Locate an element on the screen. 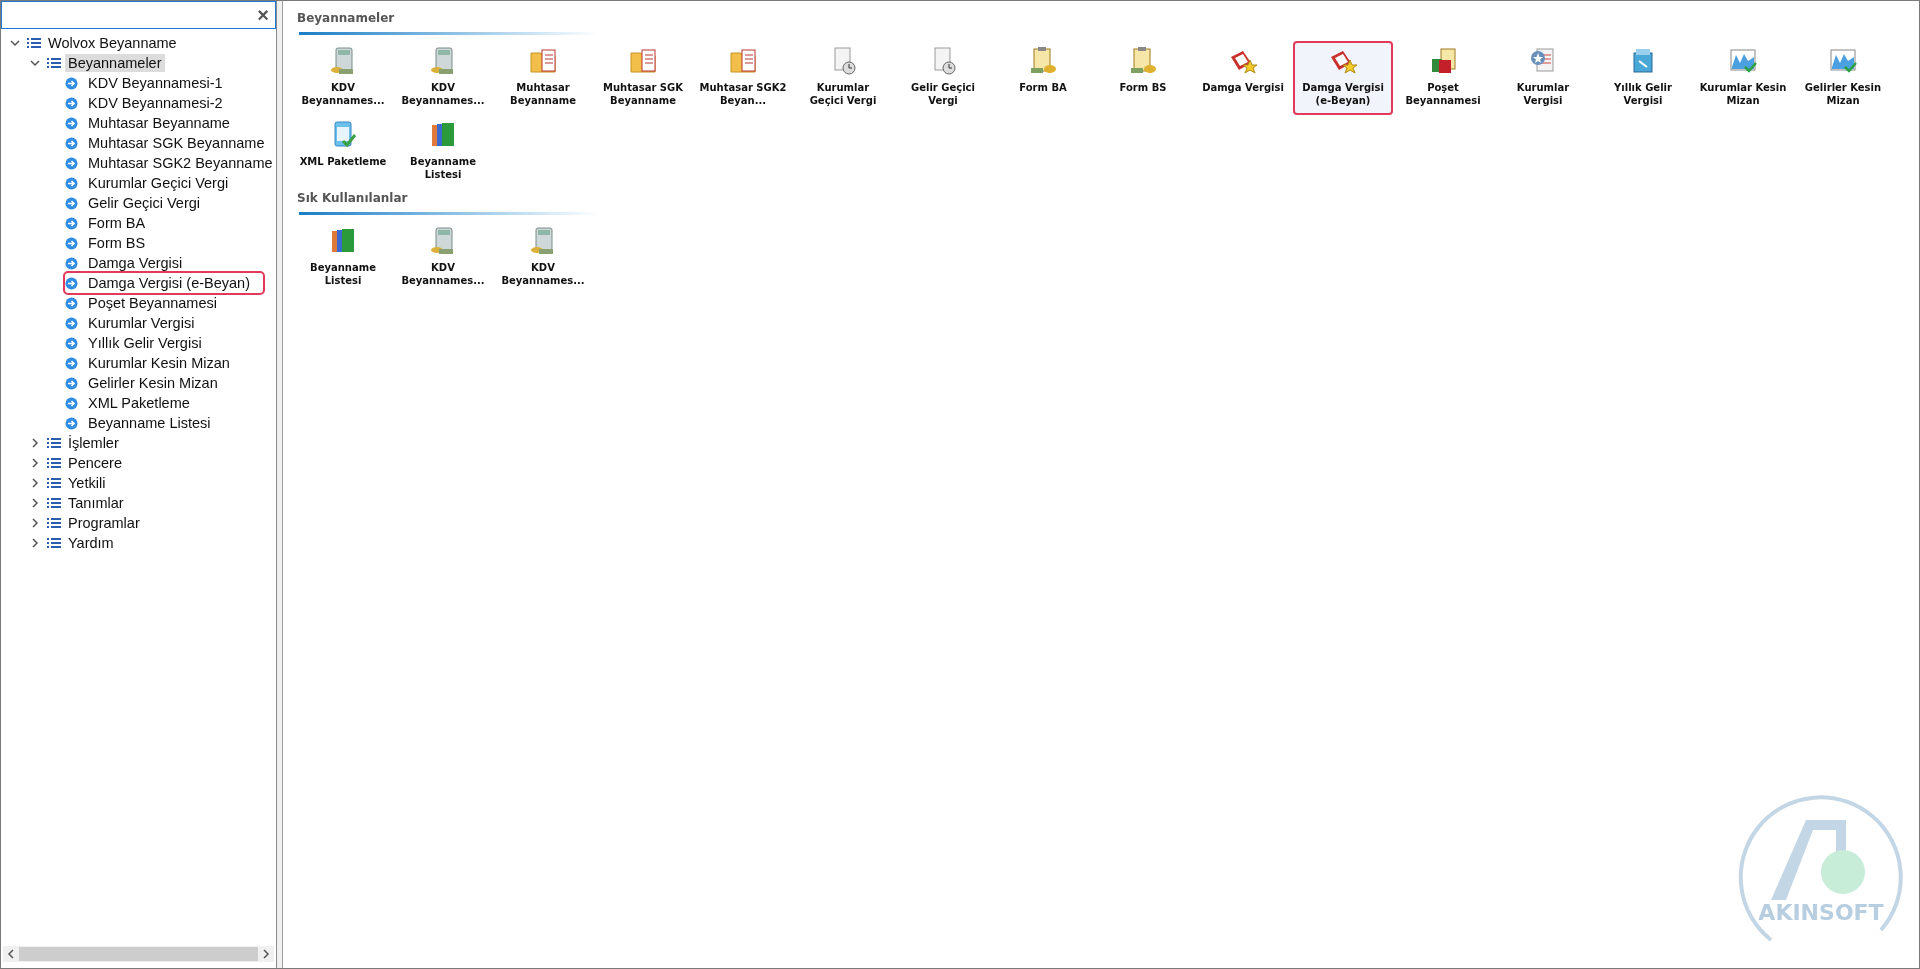  tree-item: İşlemler is located at coordinates (93, 443).